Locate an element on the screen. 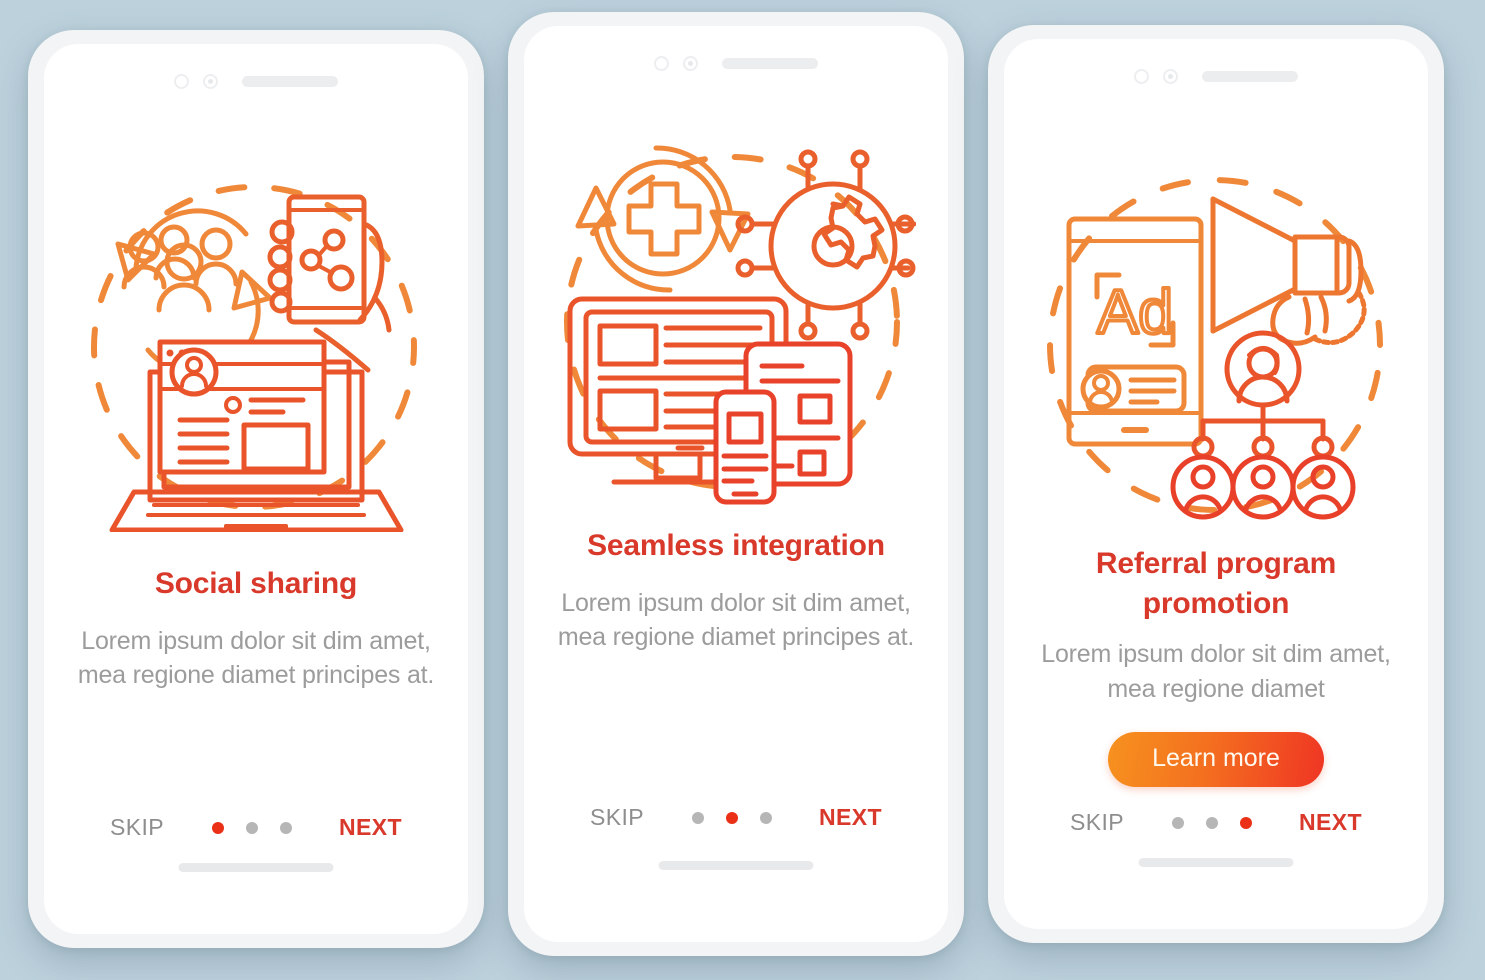 The image size is (1485, 980). learn-more-button: Learn more is located at coordinates (1216, 760).